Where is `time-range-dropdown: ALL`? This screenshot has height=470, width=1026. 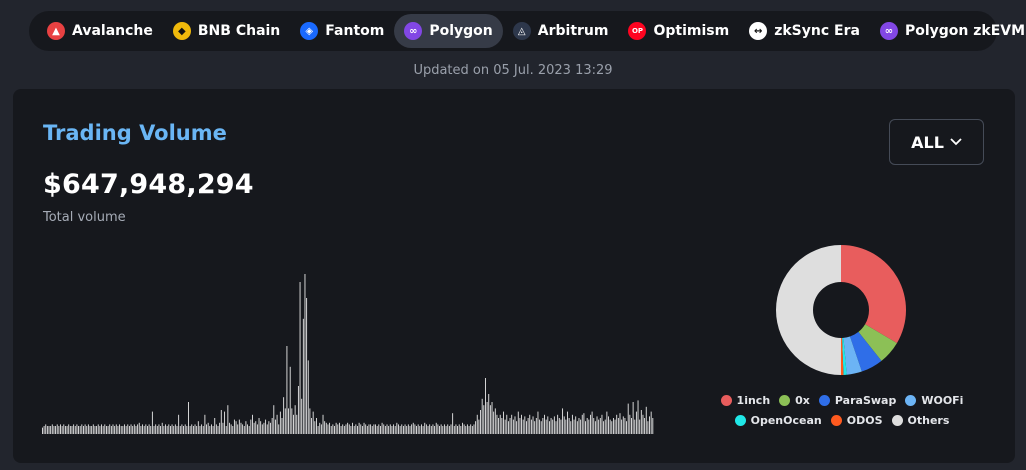
time-range-dropdown: ALL is located at coordinates (936, 142).